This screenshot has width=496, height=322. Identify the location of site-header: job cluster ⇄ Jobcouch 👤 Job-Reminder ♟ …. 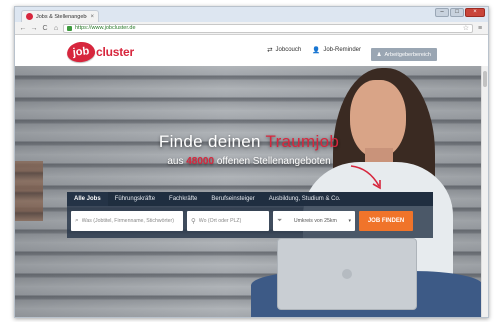
(251, 50).